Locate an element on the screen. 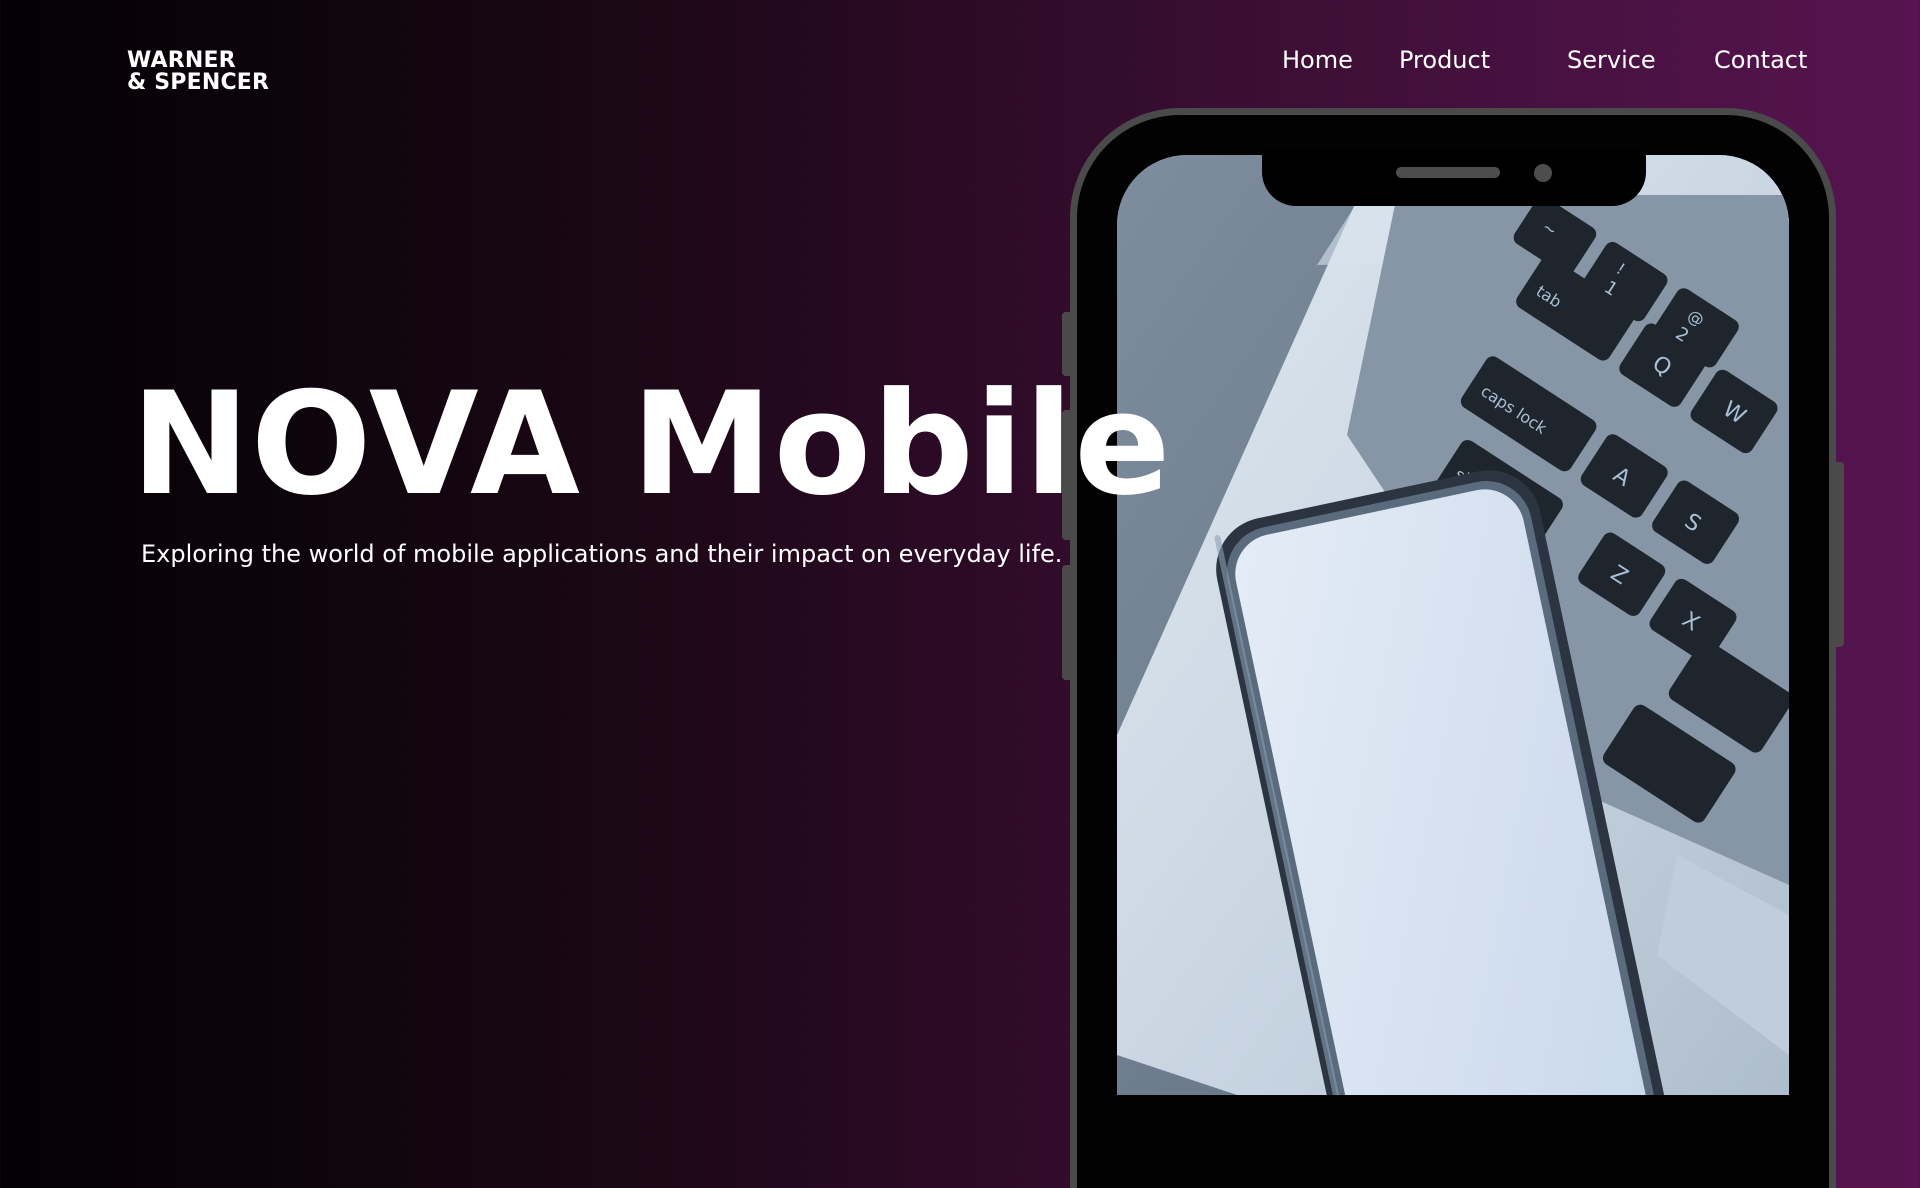 This screenshot has width=1920, height=1188. phone-speaker is located at coordinates (1448, 172).